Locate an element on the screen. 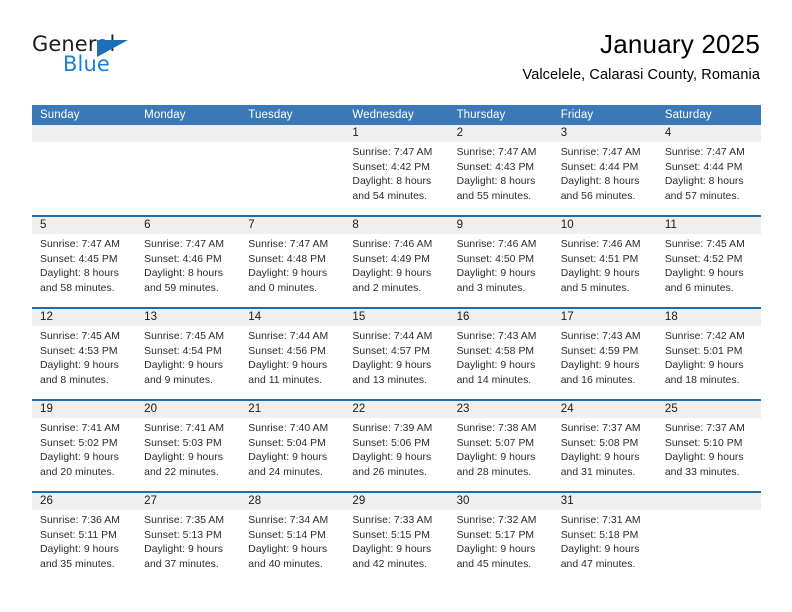 This screenshot has height=612, width=792. weekday-header-friday: Friday is located at coordinates (604, 115).